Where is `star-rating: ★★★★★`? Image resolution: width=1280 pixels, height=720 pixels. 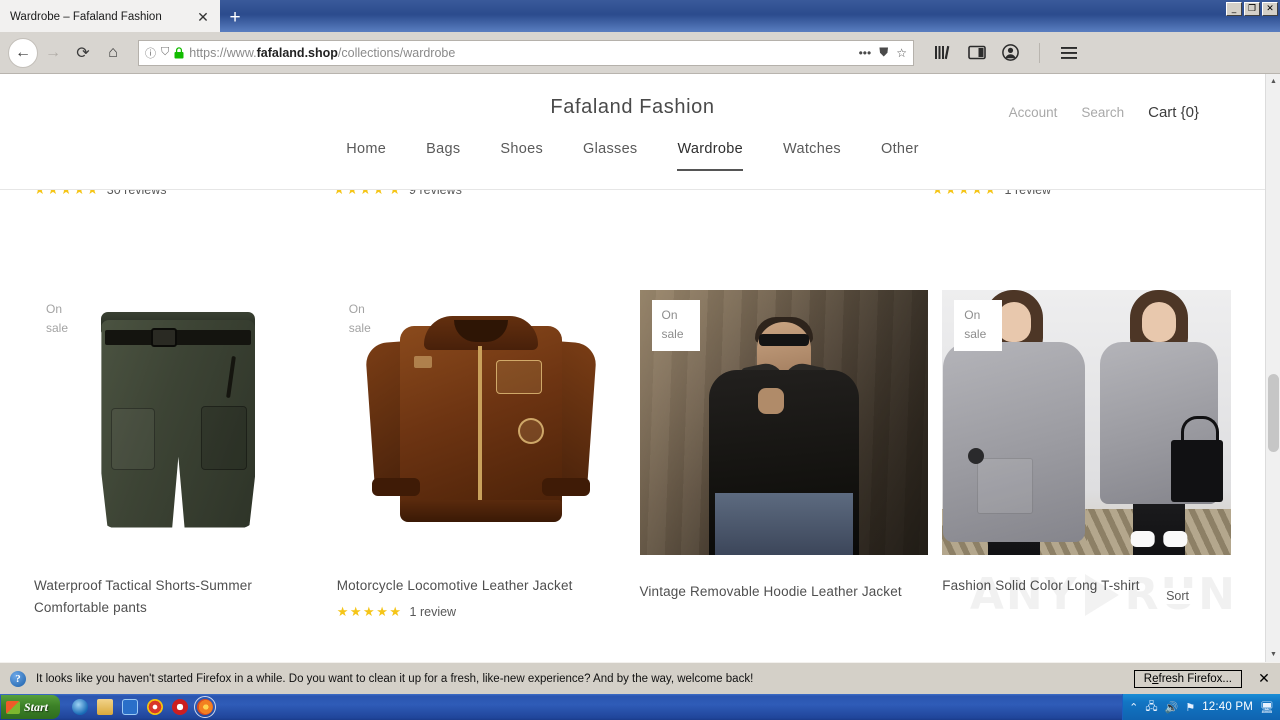 star-rating: ★★★★★ is located at coordinates (369, 612).